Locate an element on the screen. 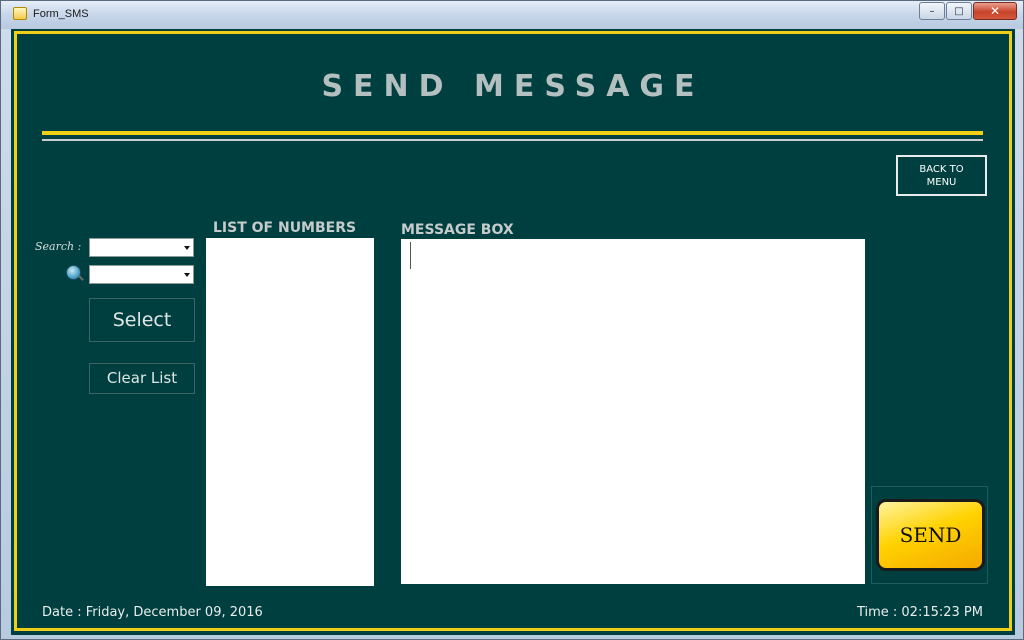  back-button-line1: BACK TO is located at coordinates (941, 169).